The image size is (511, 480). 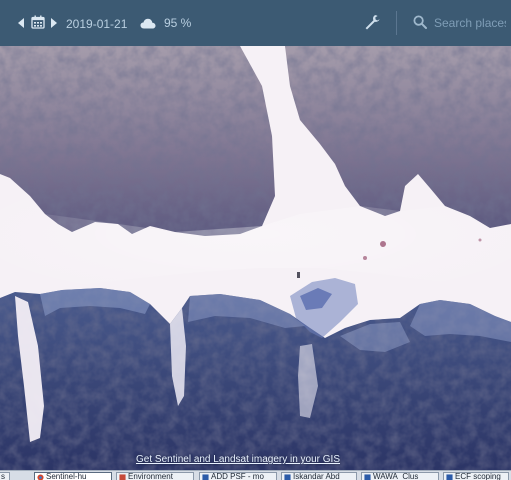 I want to click on taskbar-item-label: Iskandar Abd, so click(x=316, y=476).